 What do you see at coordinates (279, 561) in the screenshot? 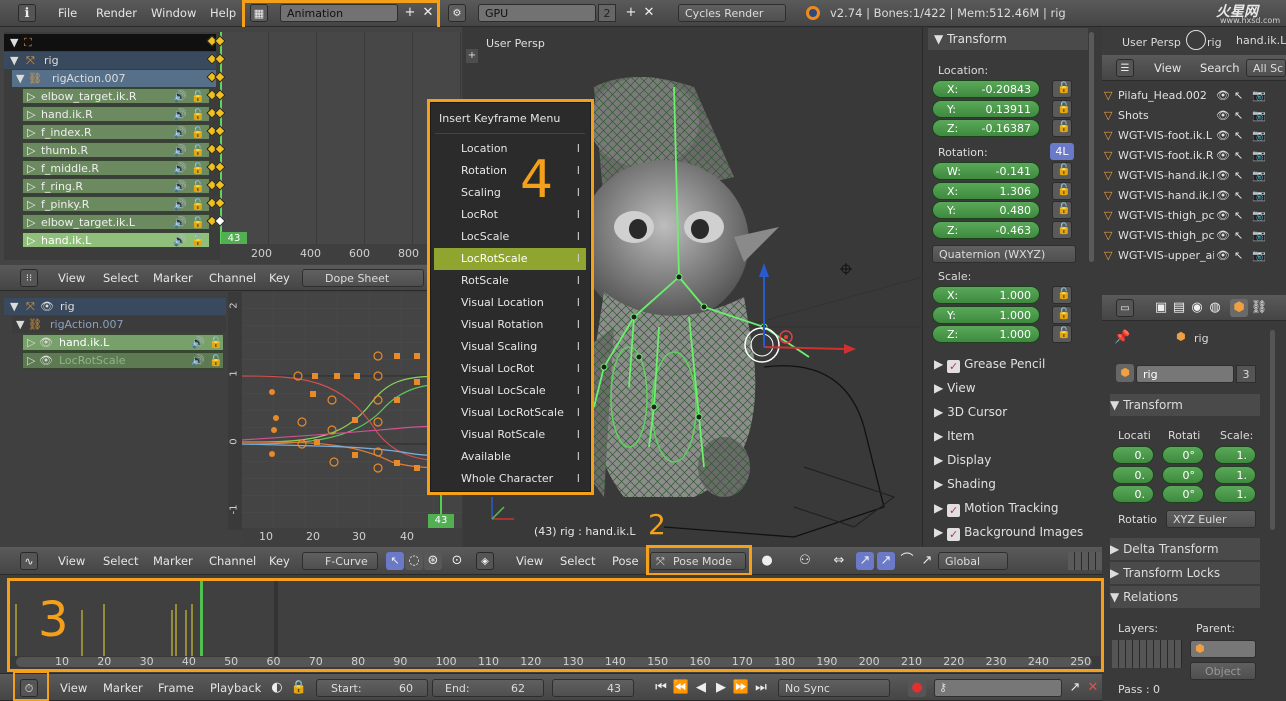
I see `graph-menu-key: Key` at bounding box center [279, 561].